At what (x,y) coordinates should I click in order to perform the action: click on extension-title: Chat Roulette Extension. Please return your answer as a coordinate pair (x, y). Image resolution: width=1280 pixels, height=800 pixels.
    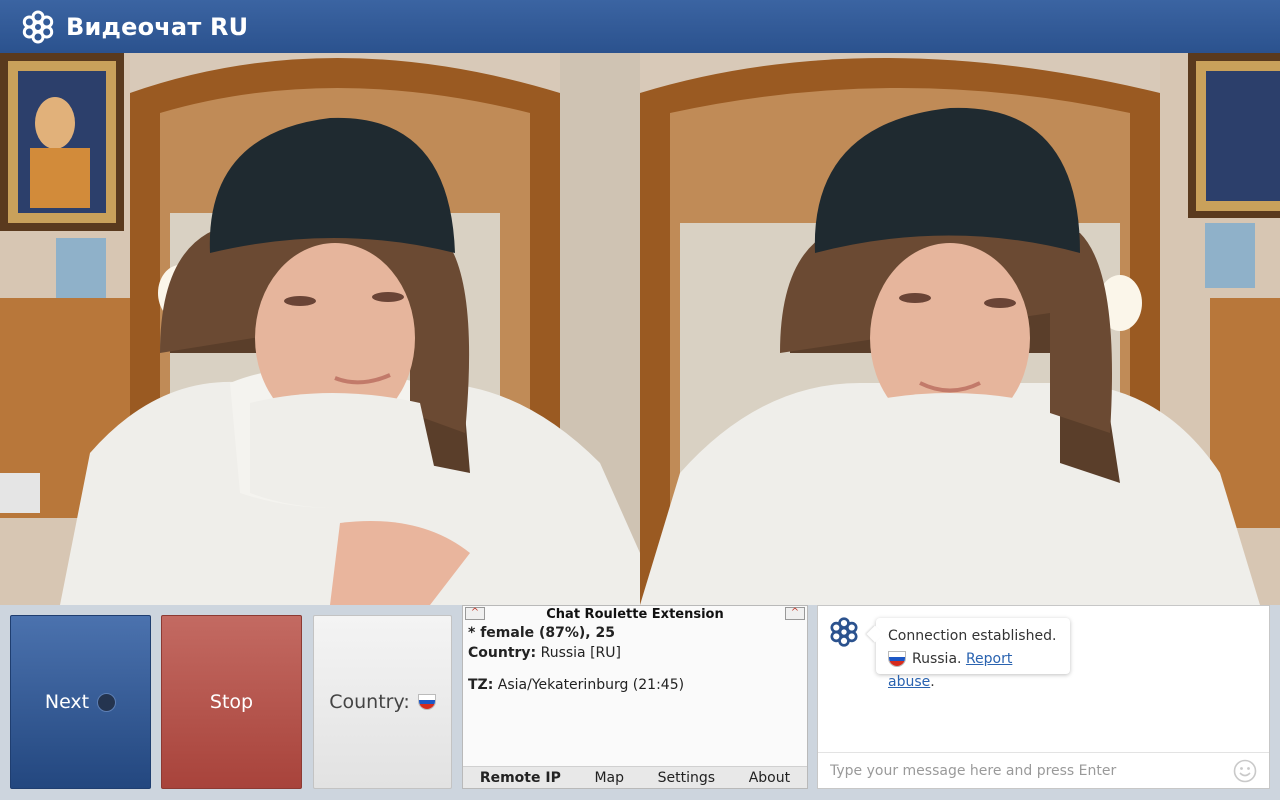
    Looking at the image, I should click on (635, 614).